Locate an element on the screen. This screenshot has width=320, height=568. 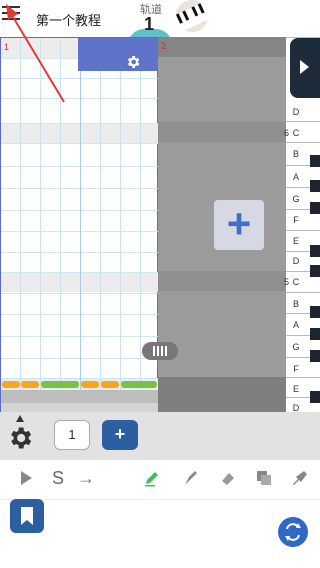
play-tool is located at coordinates (26, 478).